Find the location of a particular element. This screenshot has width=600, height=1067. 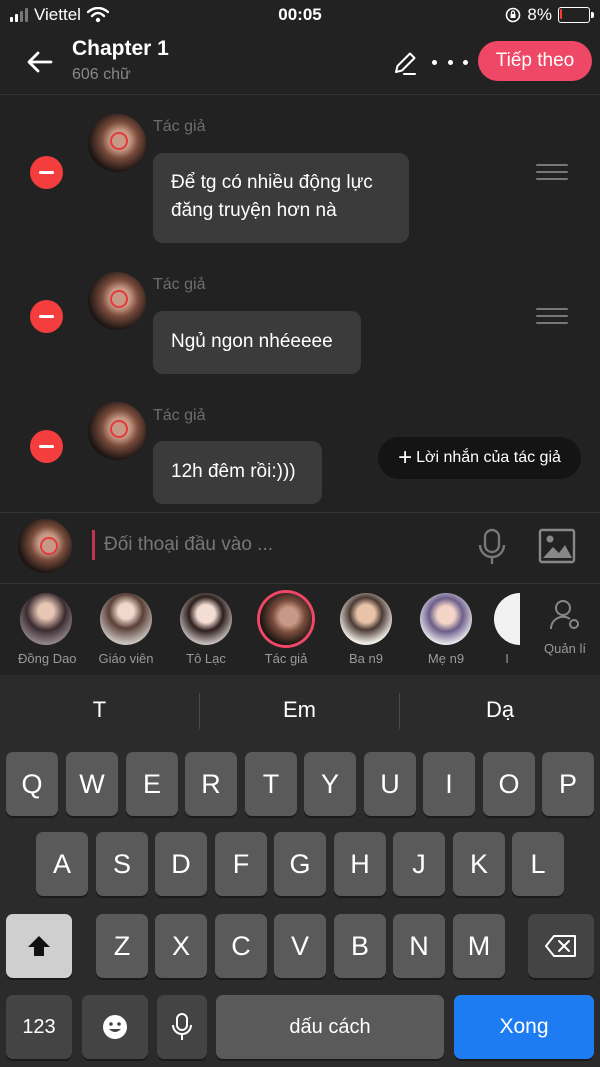

character-tac-gia: Tác giả is located at coordinates (286, 629).